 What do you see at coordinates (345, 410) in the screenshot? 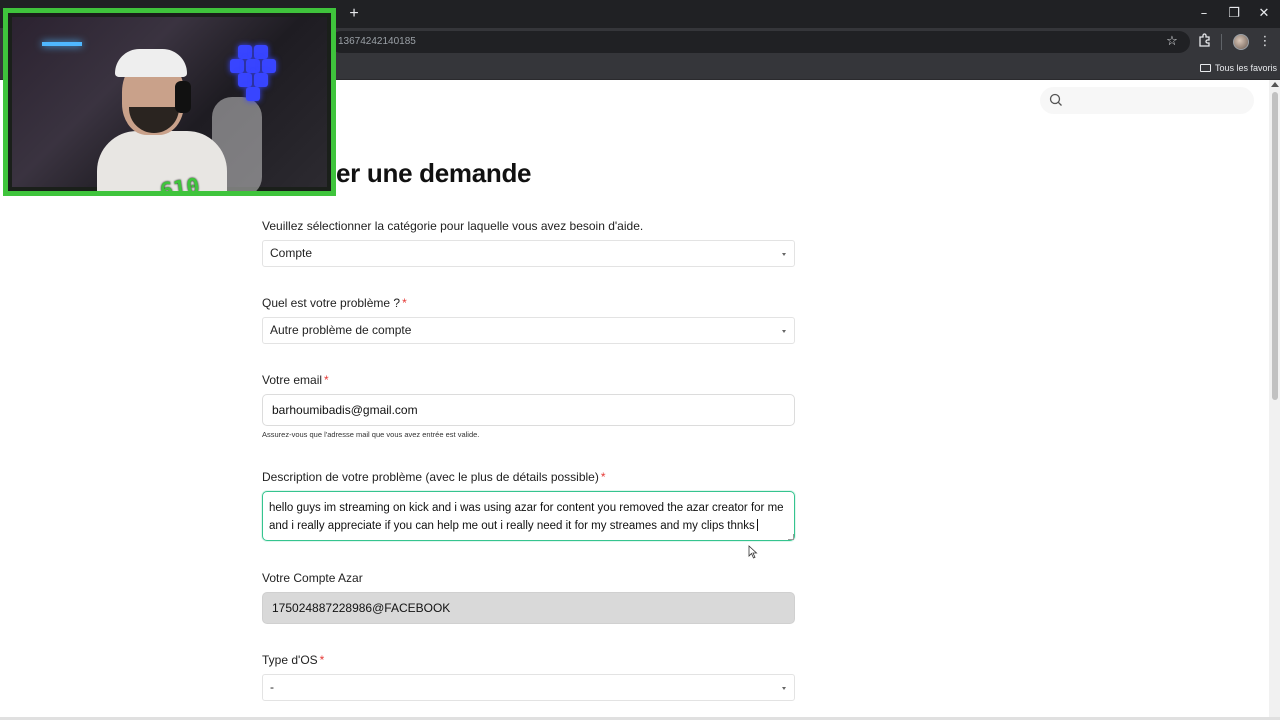
I see `email-field-value: barhoumibadis@gmail.com` at bounding box center [345, 410].